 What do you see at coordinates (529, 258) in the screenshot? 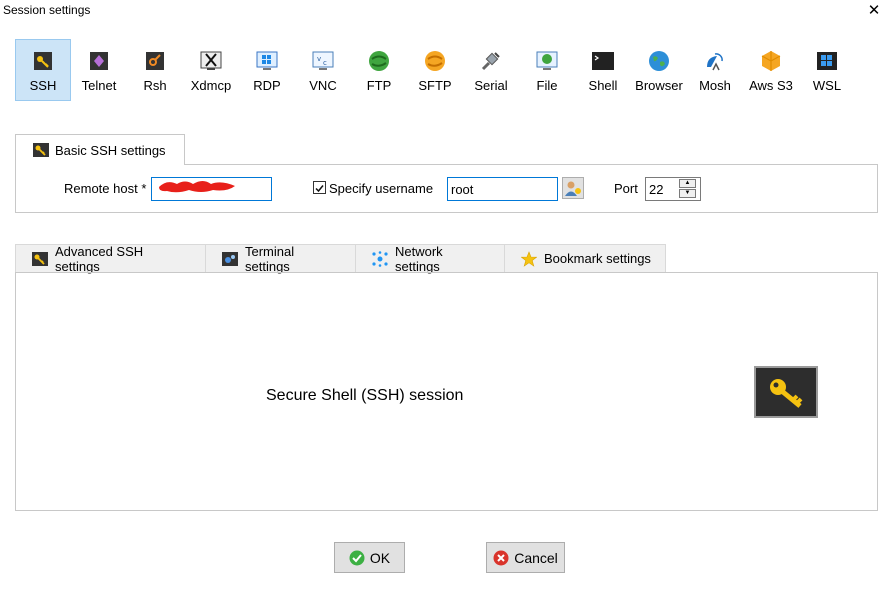
I see `star-icon` at bounding box center [529, 258].